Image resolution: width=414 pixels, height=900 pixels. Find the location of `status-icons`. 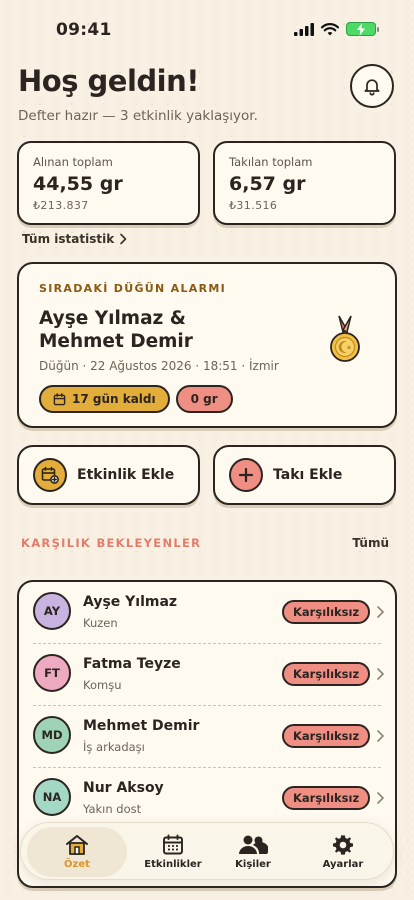

status-icons is located at coordinates (336, 29).